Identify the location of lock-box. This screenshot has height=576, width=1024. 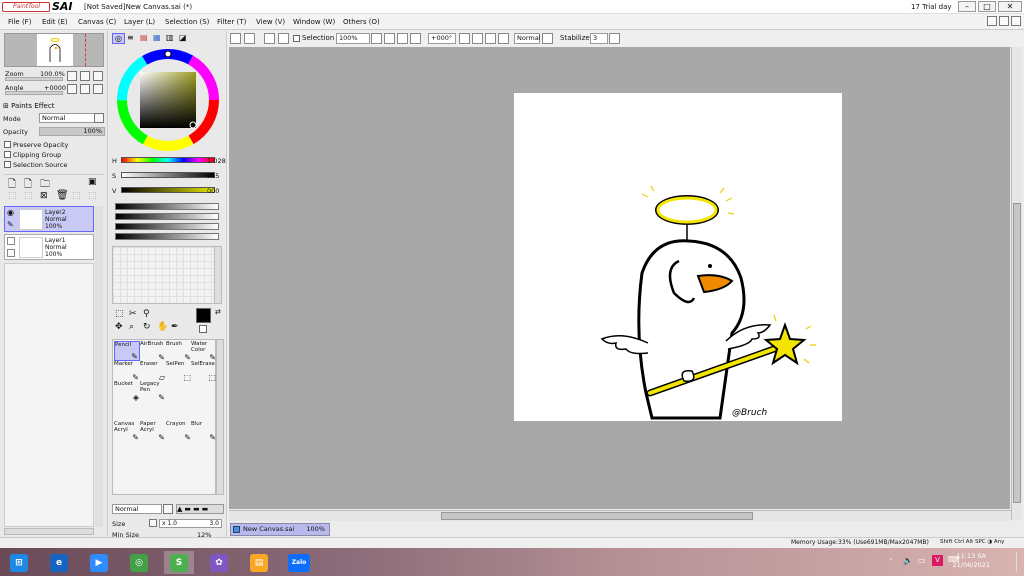
(11, 253).